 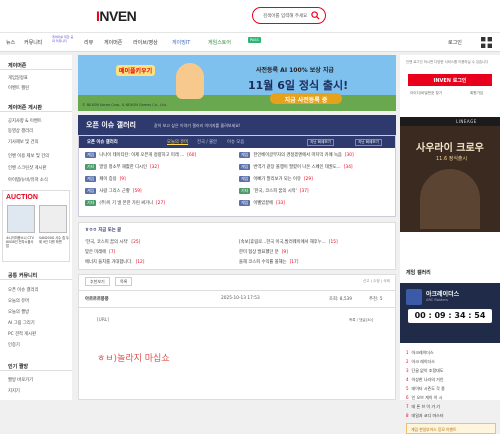 What do you see at coordinates (250, 16) in the screenshot?
I see `site-header` at bounding box center [250, 16].